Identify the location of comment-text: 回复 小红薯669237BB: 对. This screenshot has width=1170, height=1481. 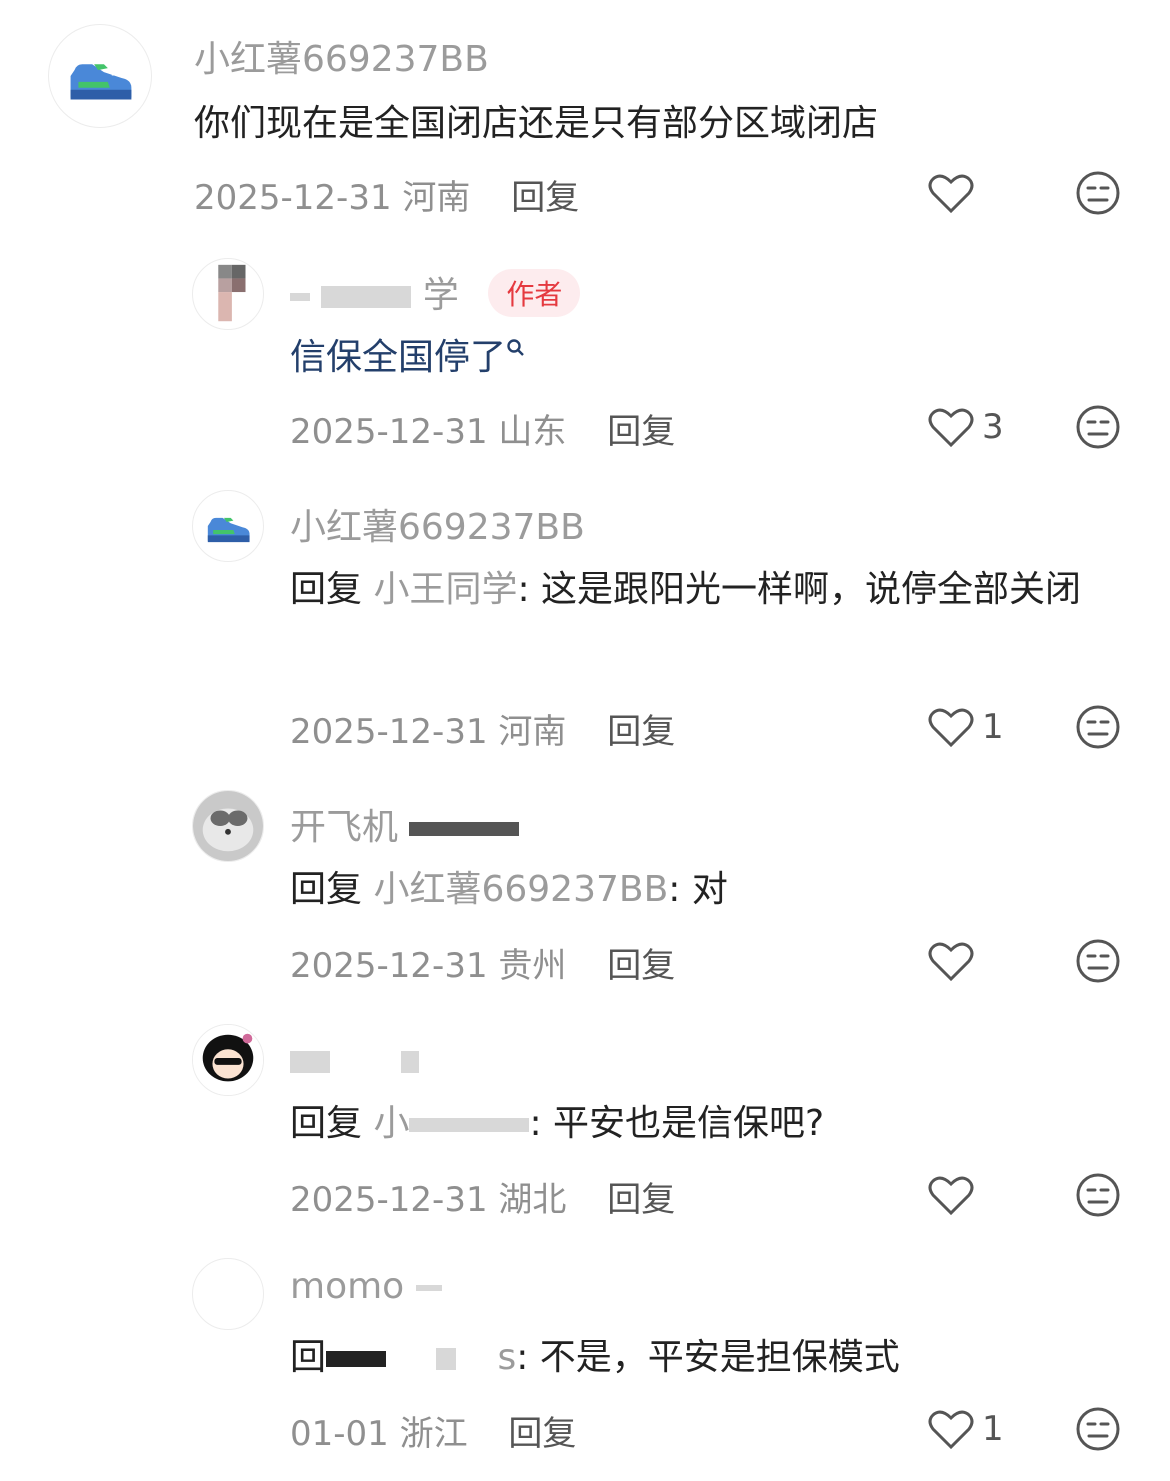
(509, 889).